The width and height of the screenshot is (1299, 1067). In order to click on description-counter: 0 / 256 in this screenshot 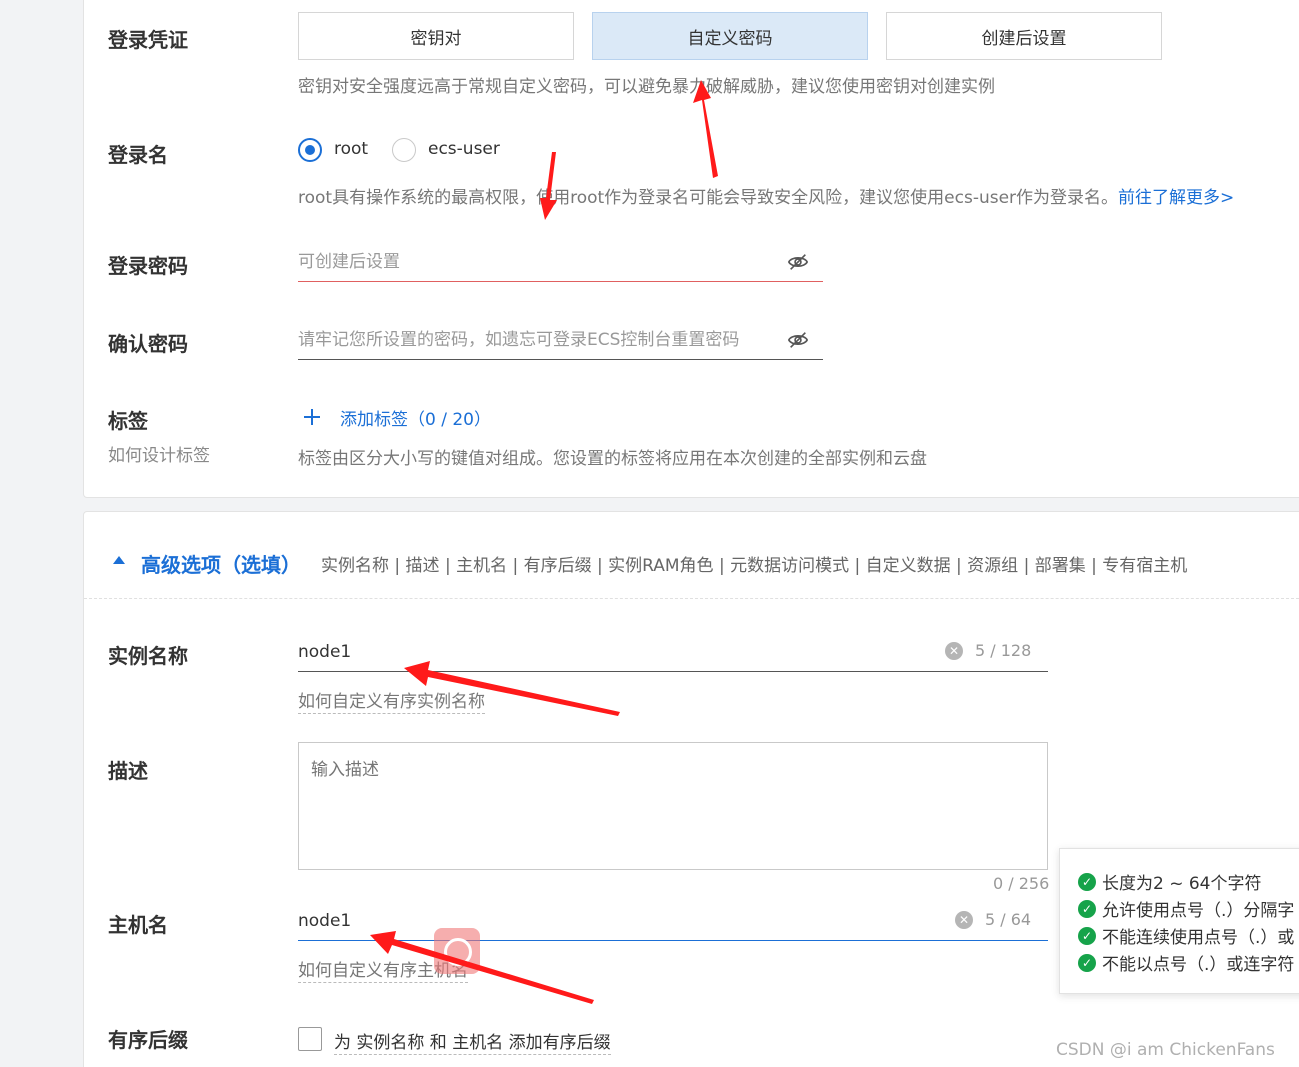, I will do `click(1021, 883)`.